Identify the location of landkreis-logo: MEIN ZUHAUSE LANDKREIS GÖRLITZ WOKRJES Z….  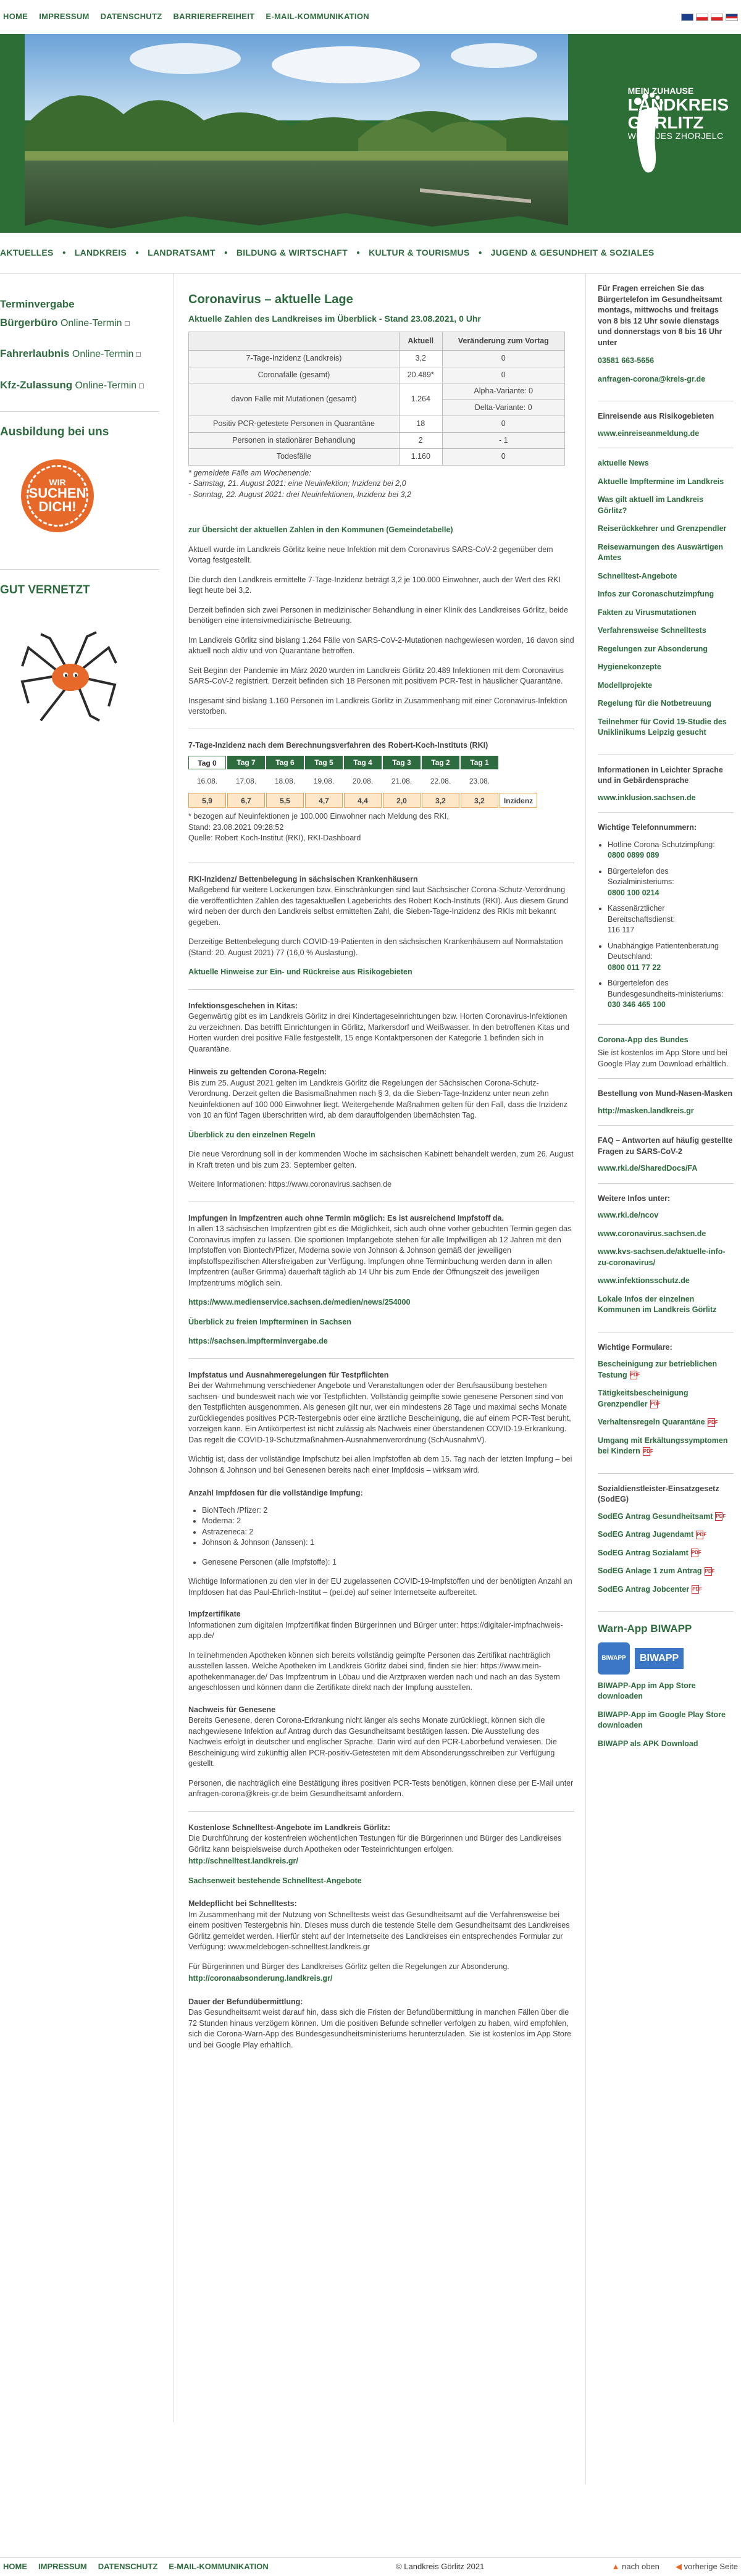
(678, 129).